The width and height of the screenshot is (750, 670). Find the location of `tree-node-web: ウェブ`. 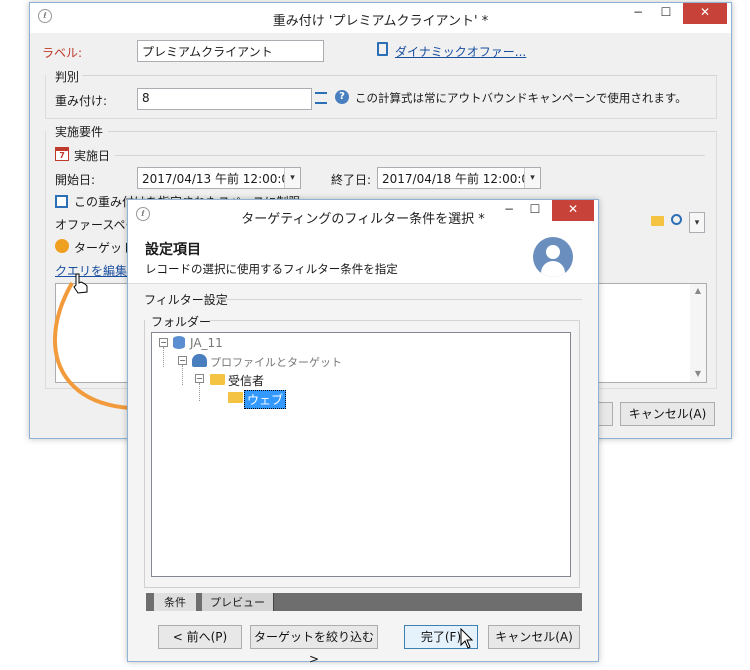

tree-node-web: ウェブ is located at coordinates (265, 399).